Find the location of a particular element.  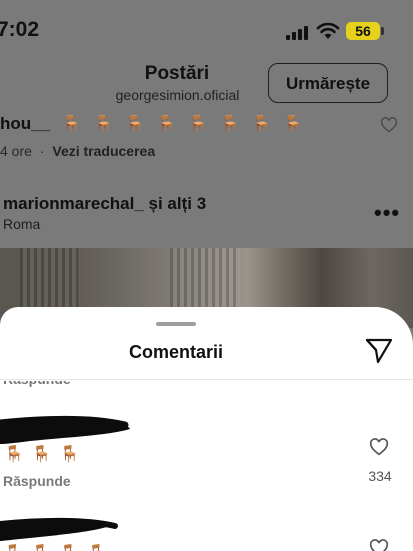

tagged-accounts: marionmarechal_ și alți 3 is located at coordinates (104, 204).